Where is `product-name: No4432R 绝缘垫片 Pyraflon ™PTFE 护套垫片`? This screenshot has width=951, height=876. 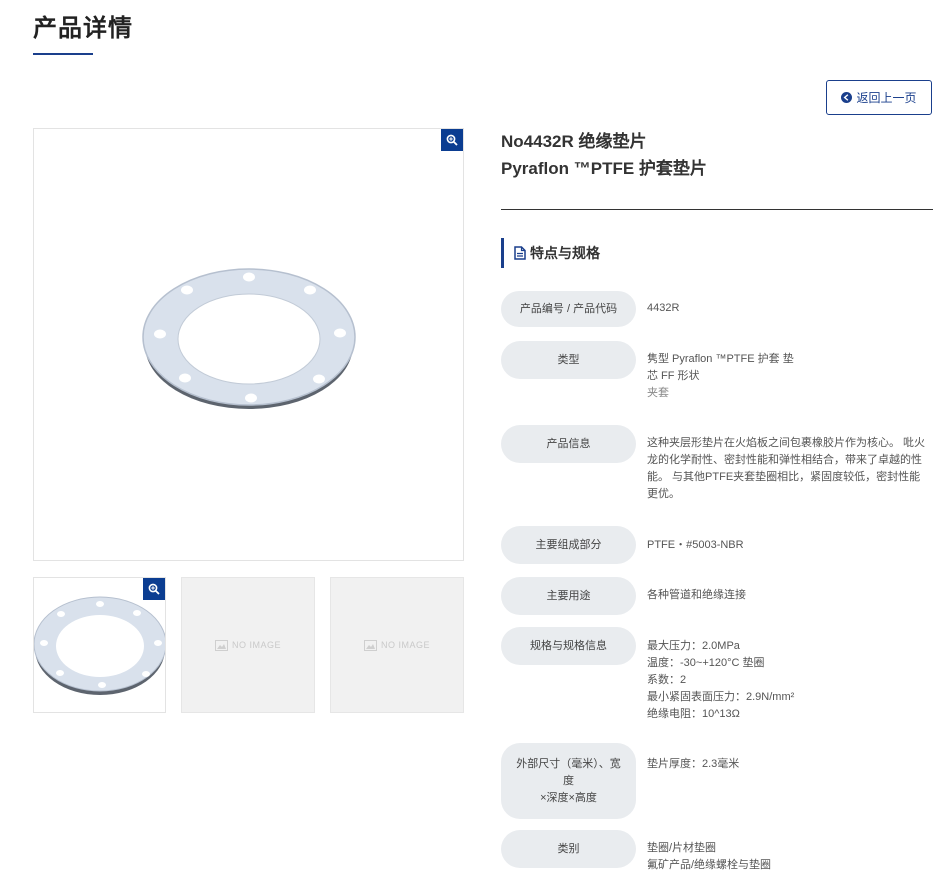
product-name: No4432R 绝缘垫片 Pyraflon ™PTFE 护套垫片 is located at coordinates (604, 155).